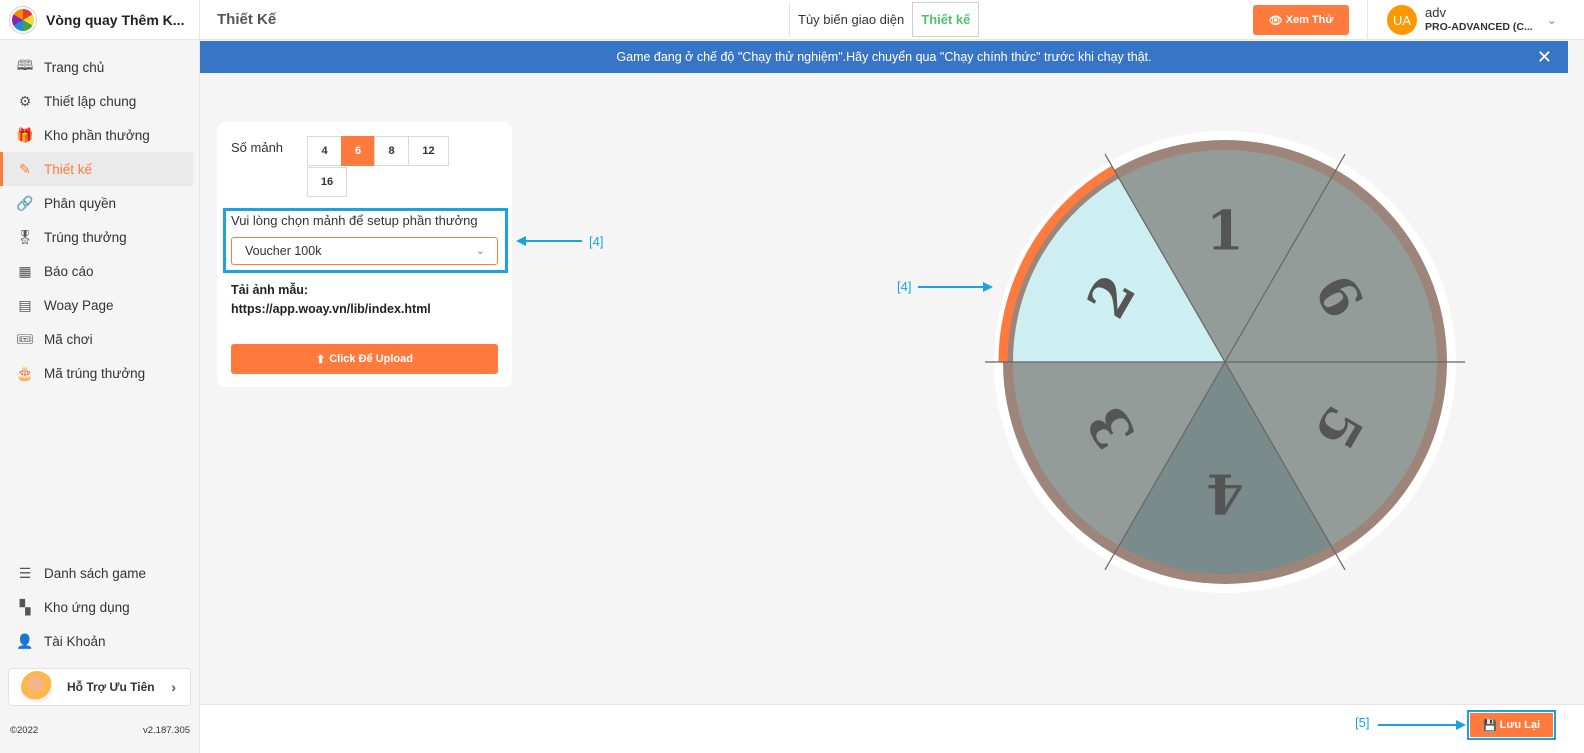 This screenshot has width=1584, height=753. Describe the element at coordinates (25, 168) in the screenshot. I see `edit-icon: ✎` at that location.